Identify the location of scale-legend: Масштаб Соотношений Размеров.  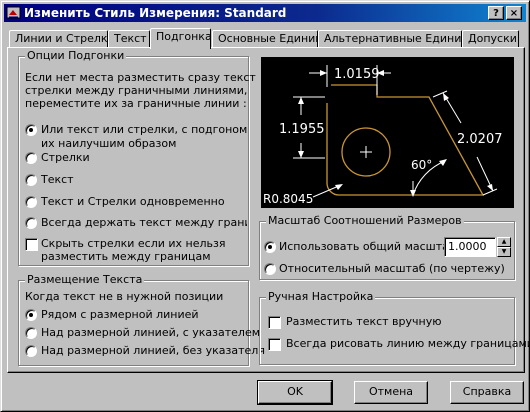
(365, 220).